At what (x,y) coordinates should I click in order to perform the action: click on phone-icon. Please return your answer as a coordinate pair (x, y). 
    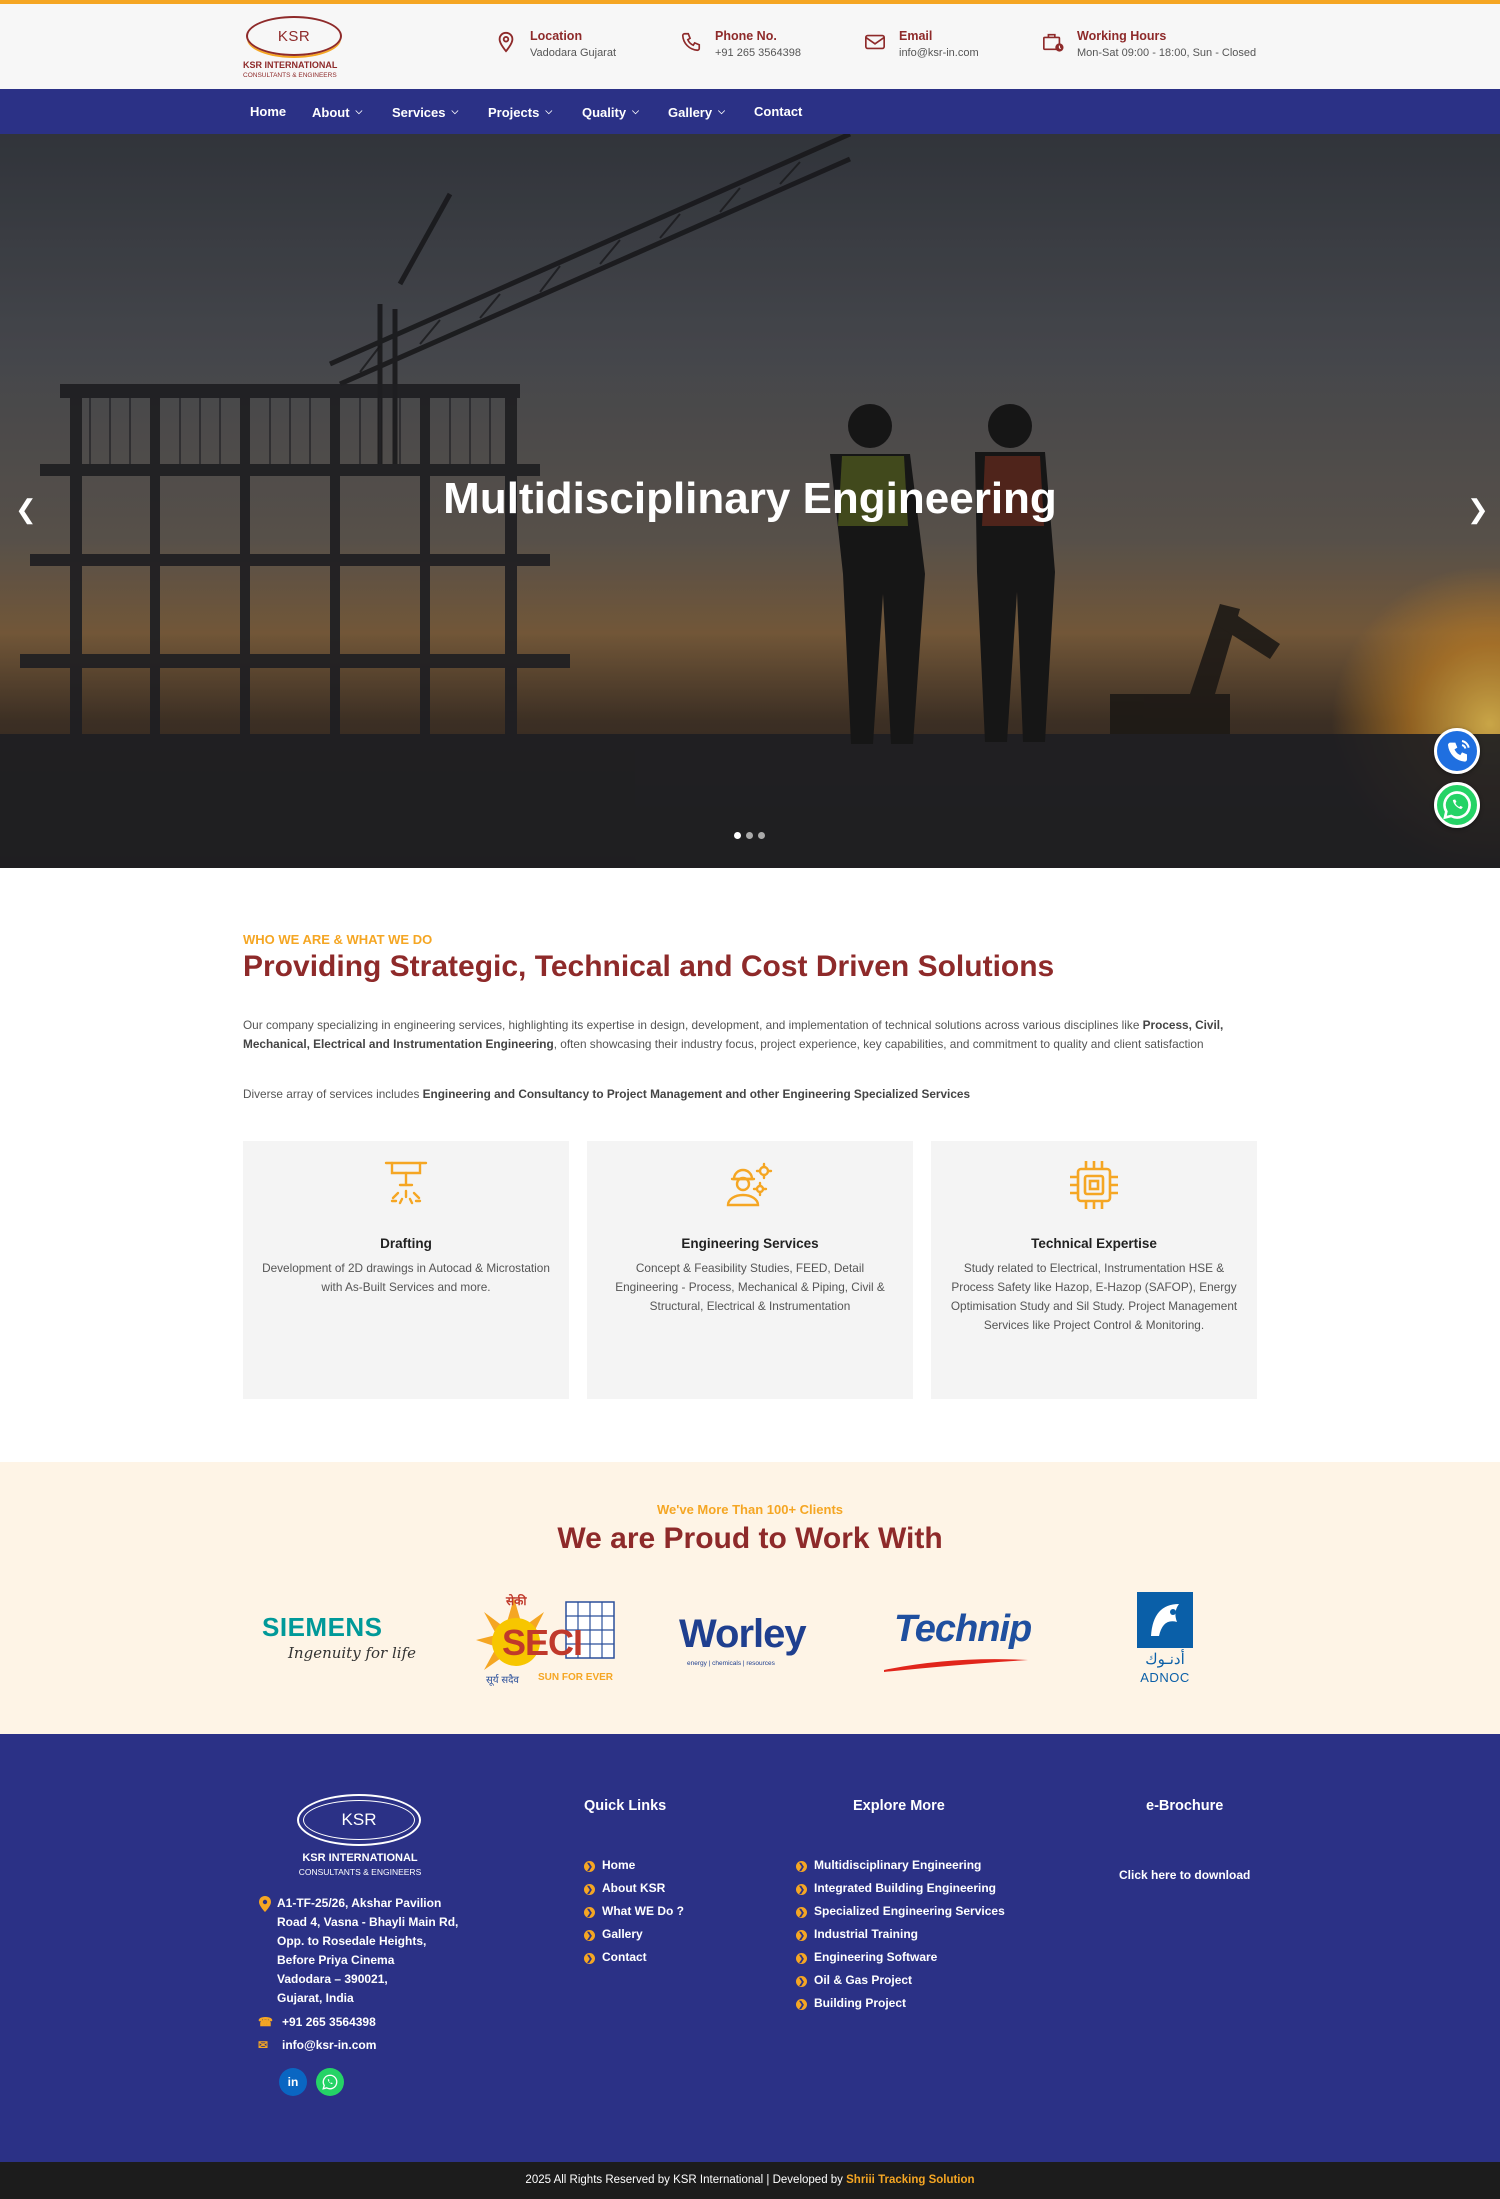
    Looking at the image, I should click on (691, 42).